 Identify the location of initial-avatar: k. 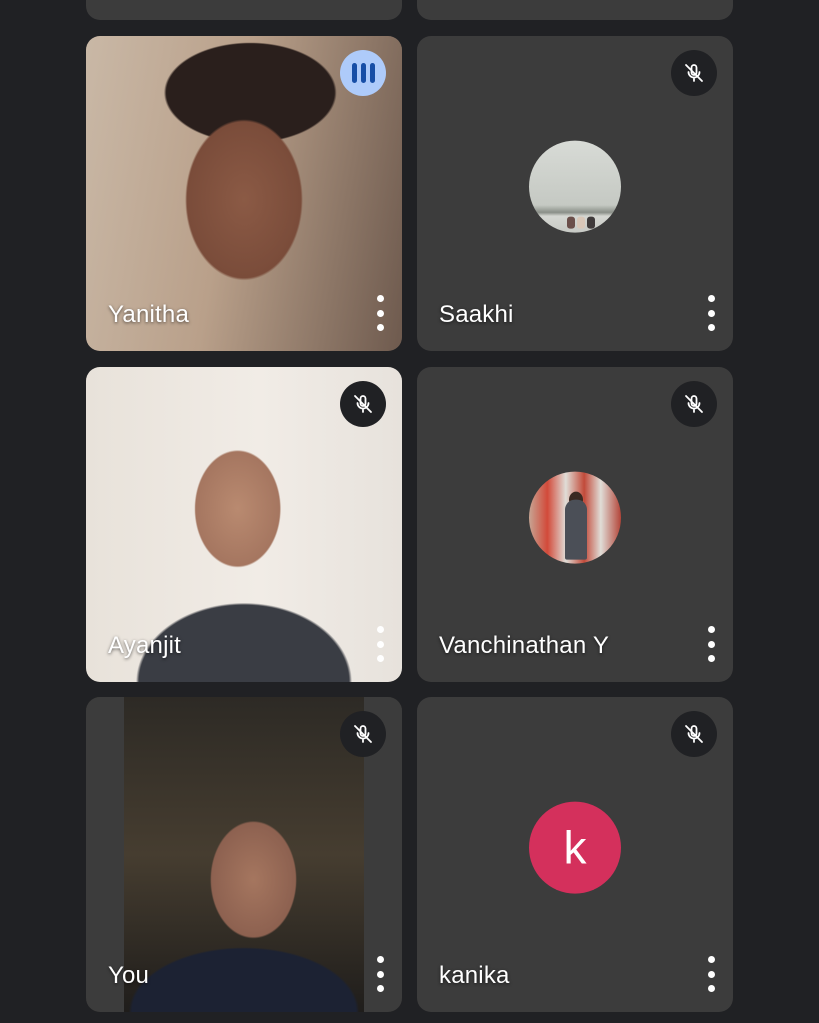
(575, 847).